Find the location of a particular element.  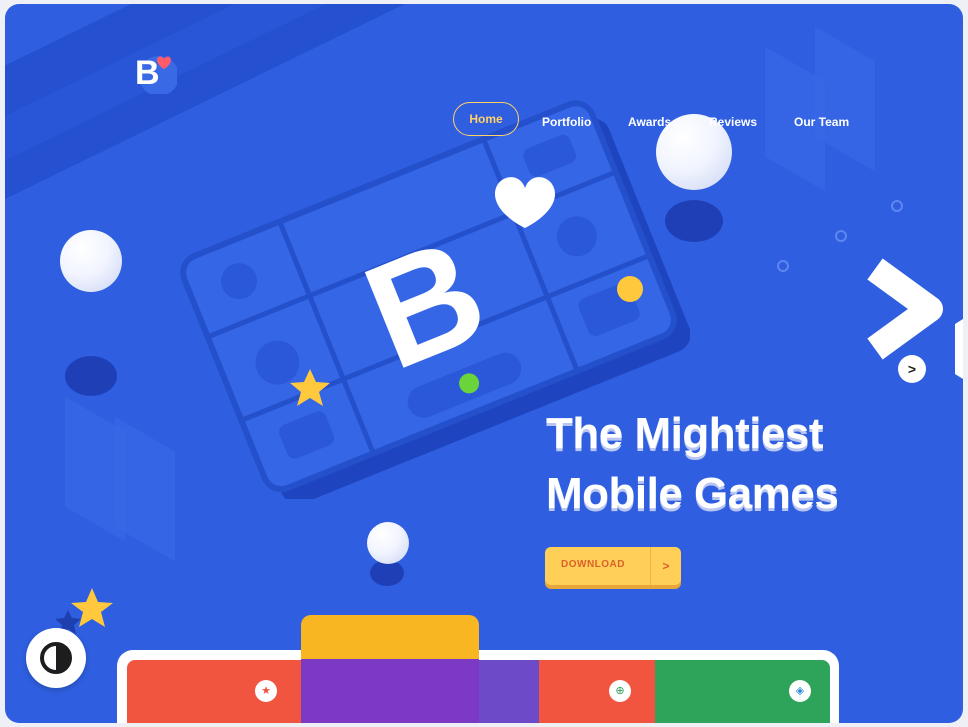

headline-line-1: The Mightiest is located at coordinates (685, 433).